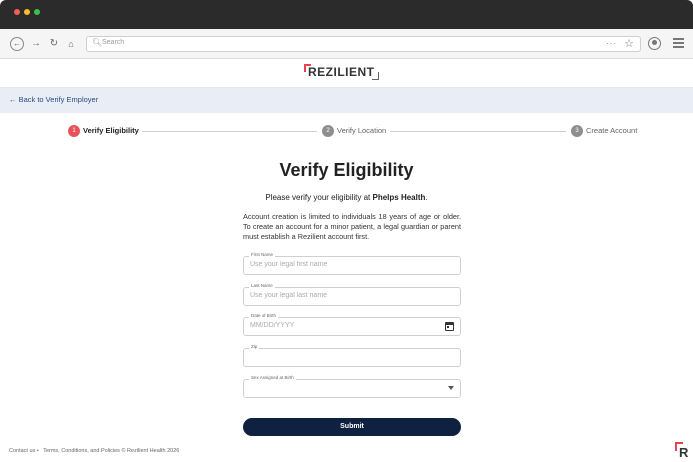  I want to click on date-of-birth-field: Date of Birth, so click(352, 324).